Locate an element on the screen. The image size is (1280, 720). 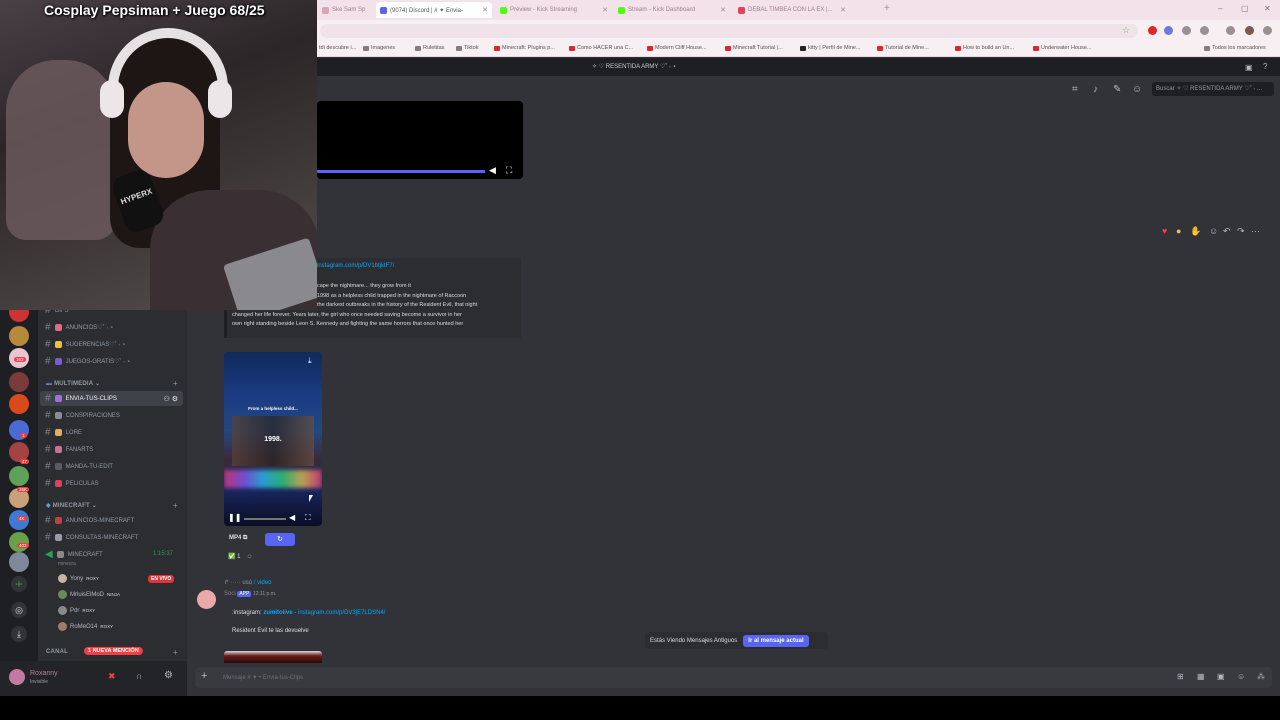
sticker-icon: ▣ is located at coordinates (1221, 676).